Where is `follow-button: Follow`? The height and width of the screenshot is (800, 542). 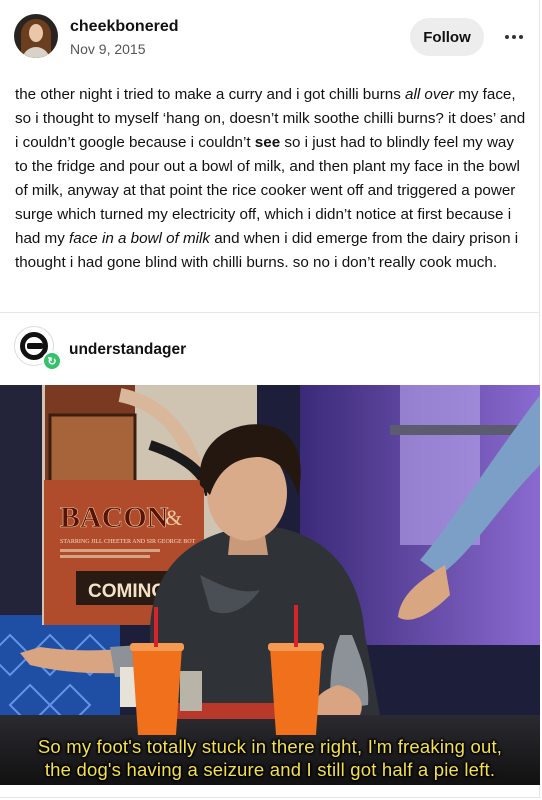
follow-button: Follow is located at coordinates (447, 37).